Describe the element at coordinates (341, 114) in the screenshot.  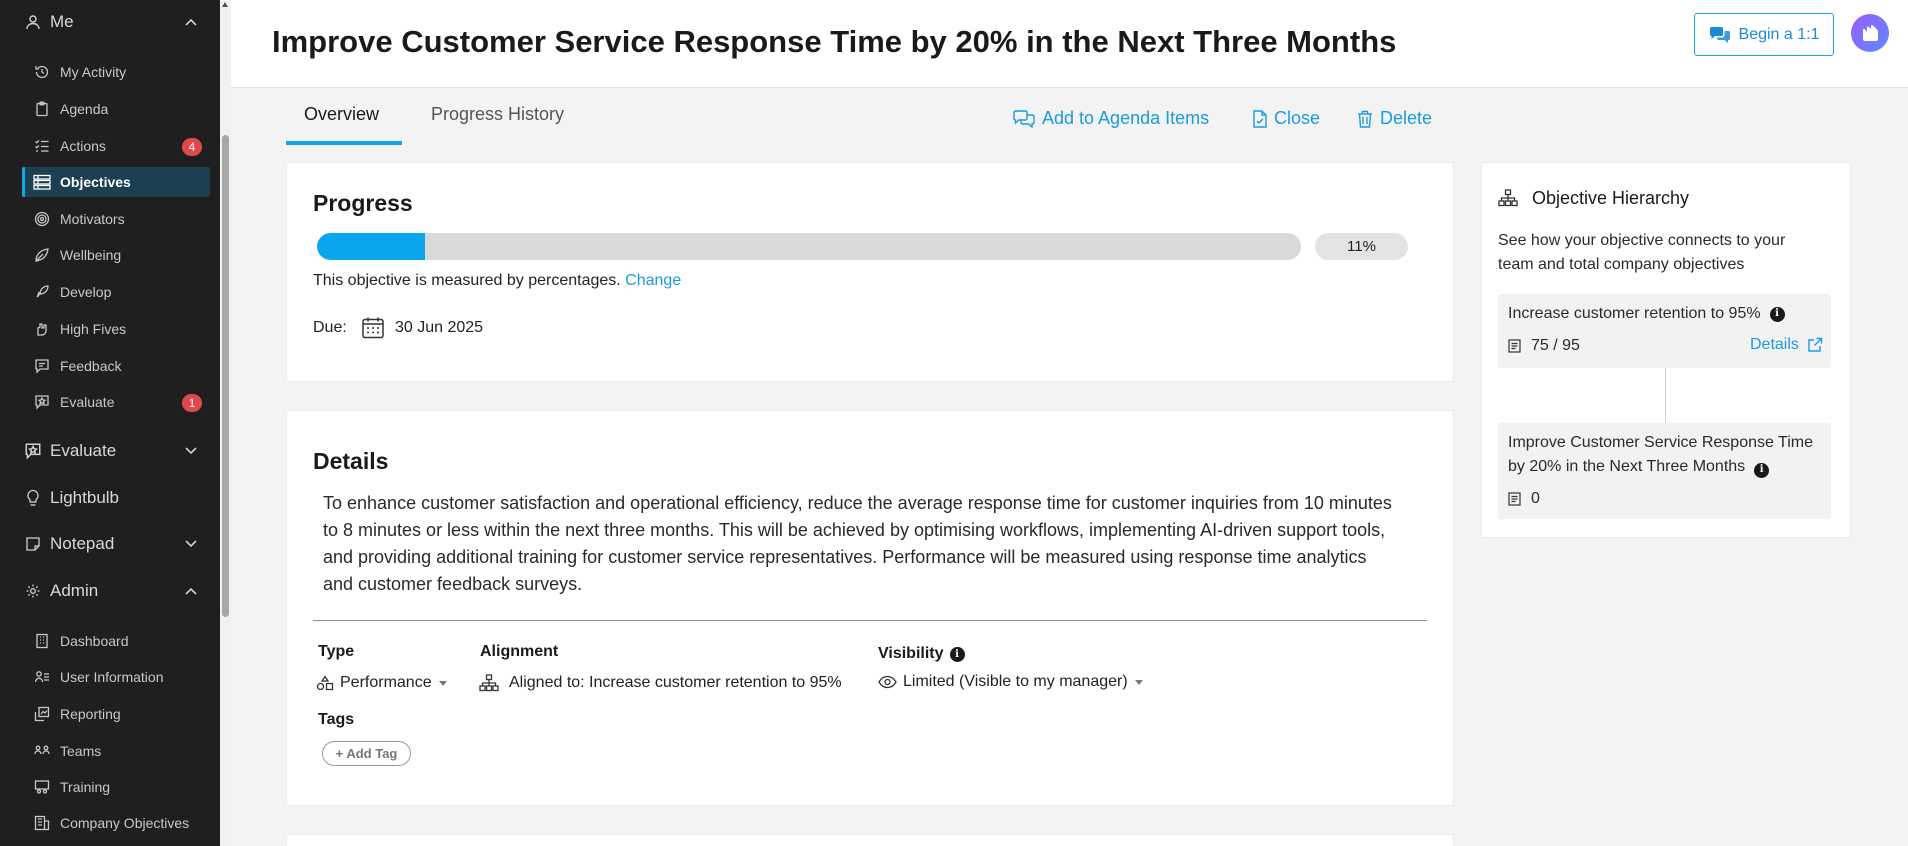
I see `tab-overview: Overview` at that location.